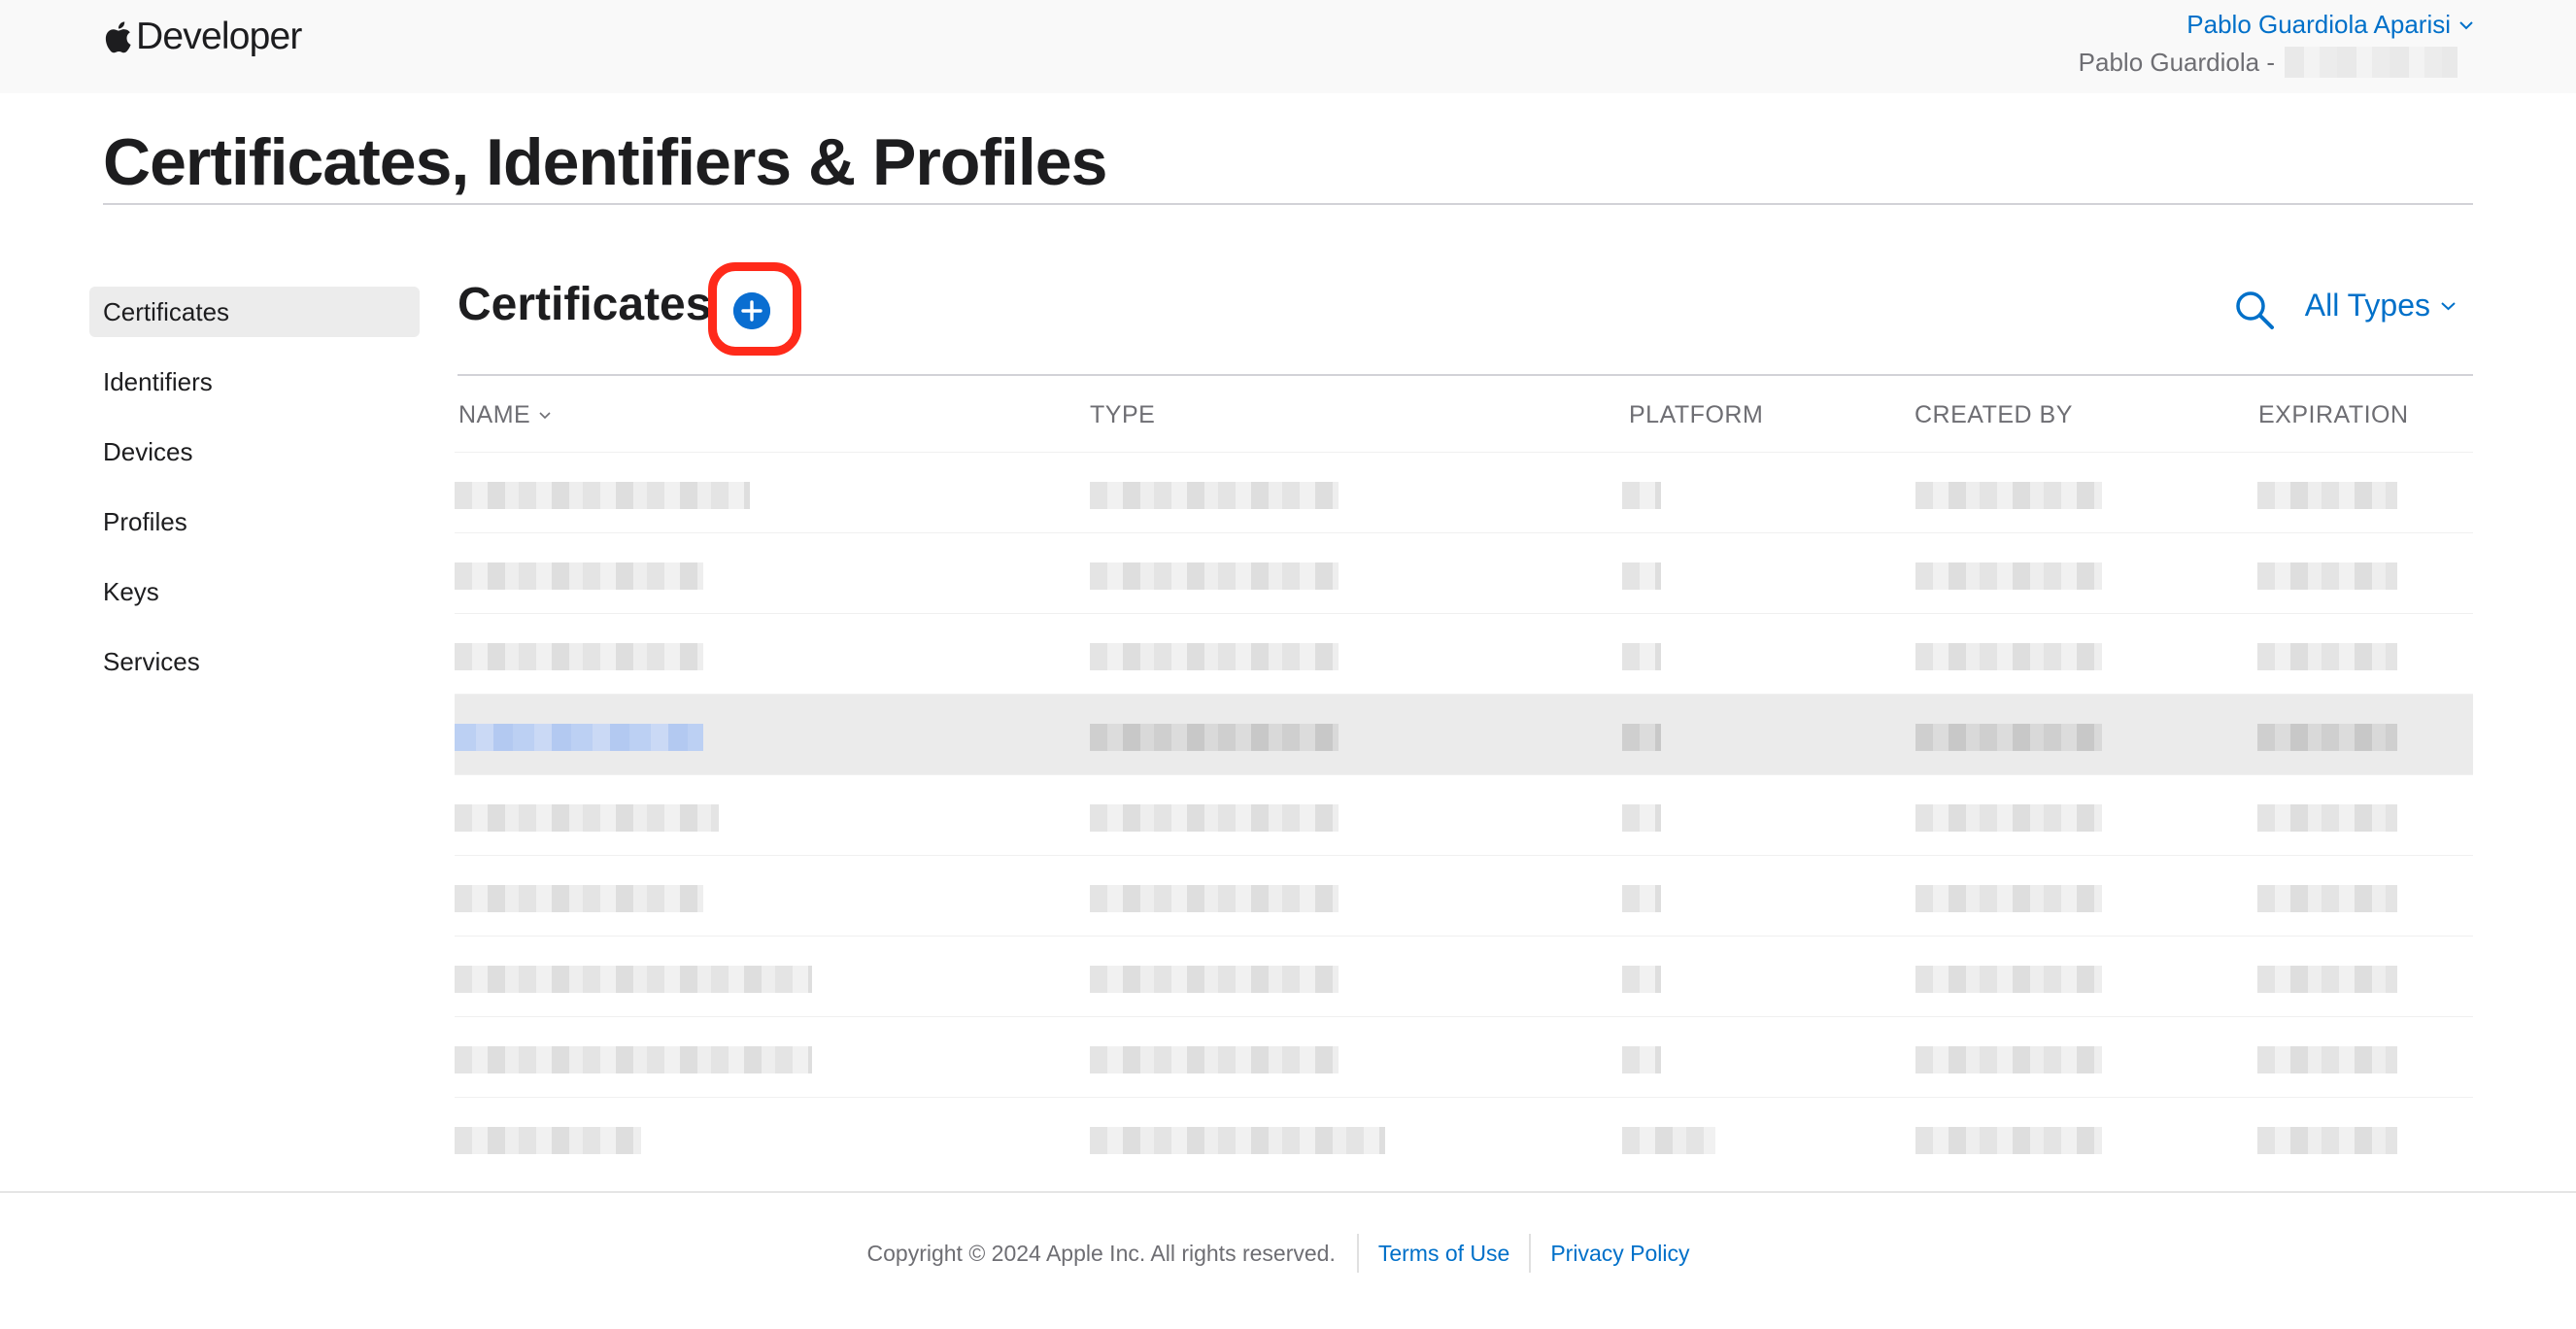 The image size is (2576, 1329). Describe the element at coordinates (254, 591) in the screenshot. I see `sidebar-item-keys: Keys` at that location.